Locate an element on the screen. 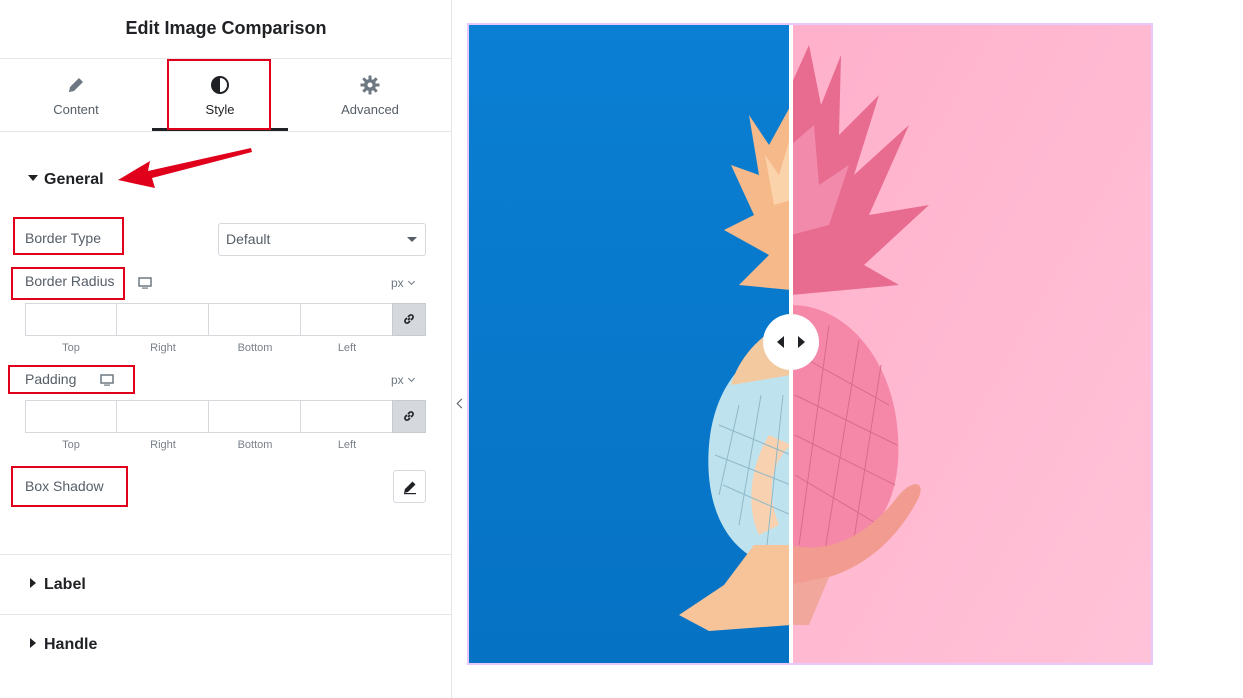 The height and width of the screenshot is (698, 1243). box-shadow-edit-button is located at coordinates (409, 486).